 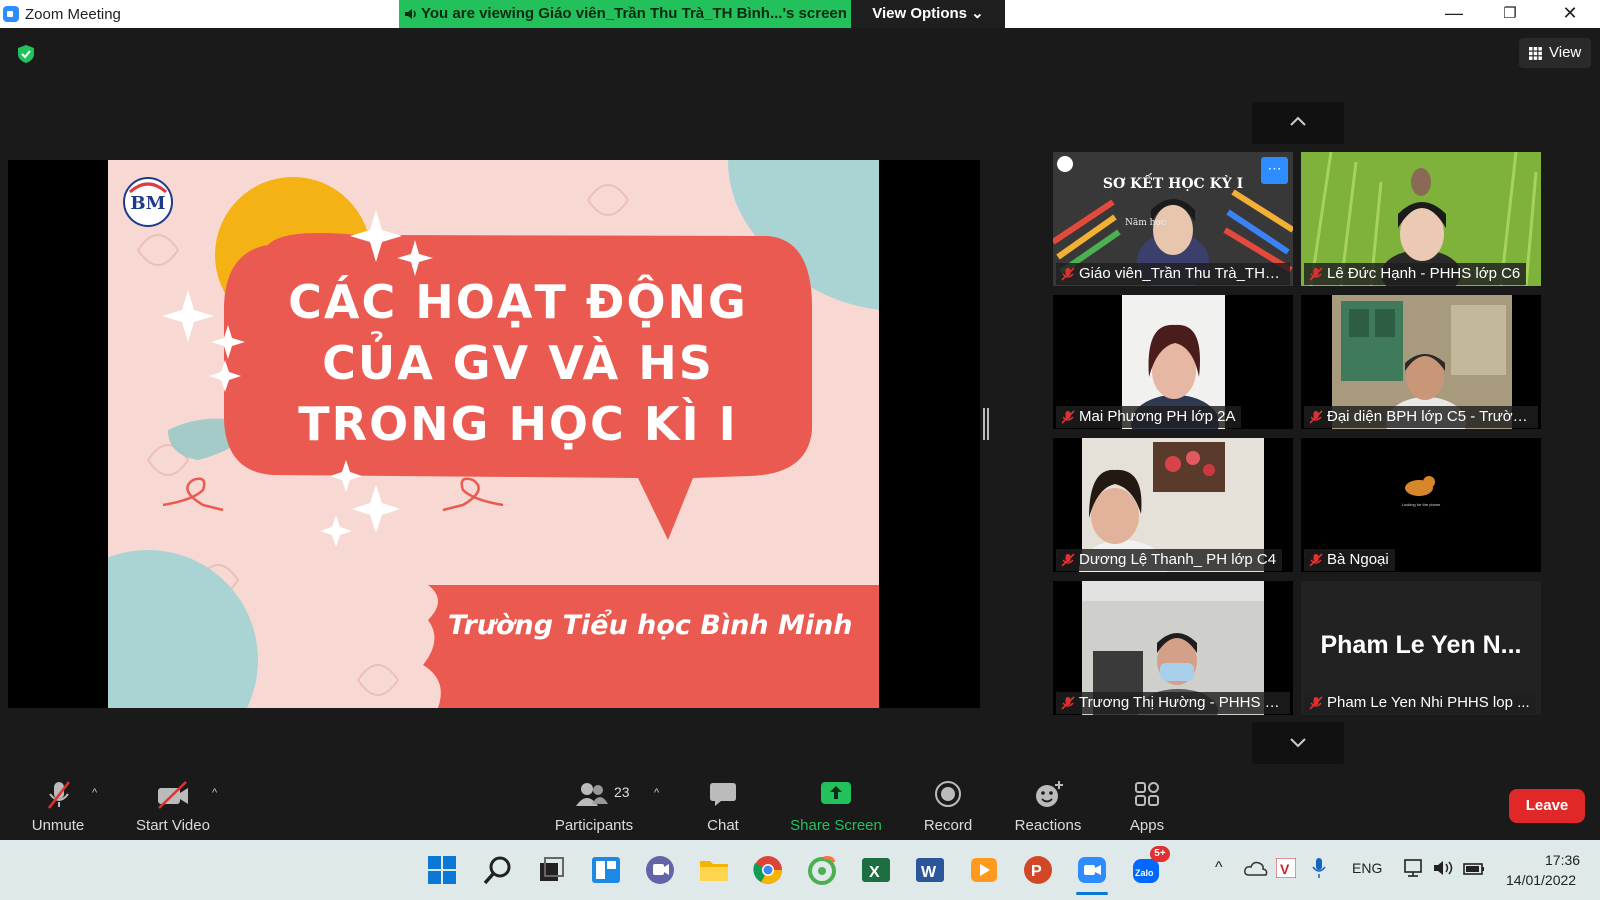 What do you see at coordinates (1474, 868) in the screenshot?
I see `battery-icon` at bounding box center [1474, 868].